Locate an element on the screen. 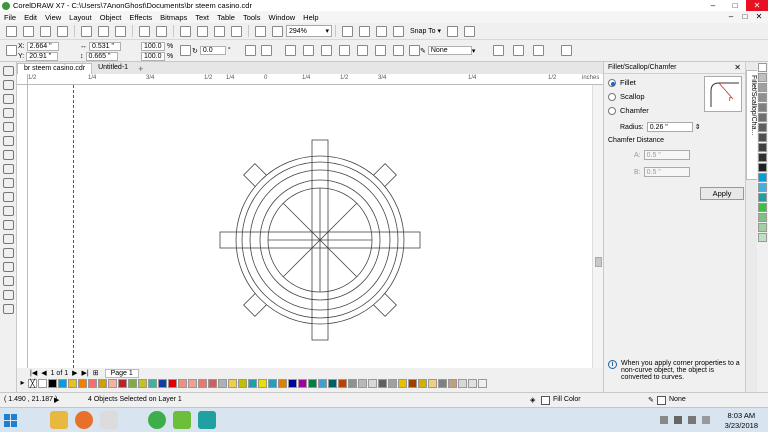 This screenshot has width=768, height=432. menu-tools: Tools is located at coordinates (252, 17).